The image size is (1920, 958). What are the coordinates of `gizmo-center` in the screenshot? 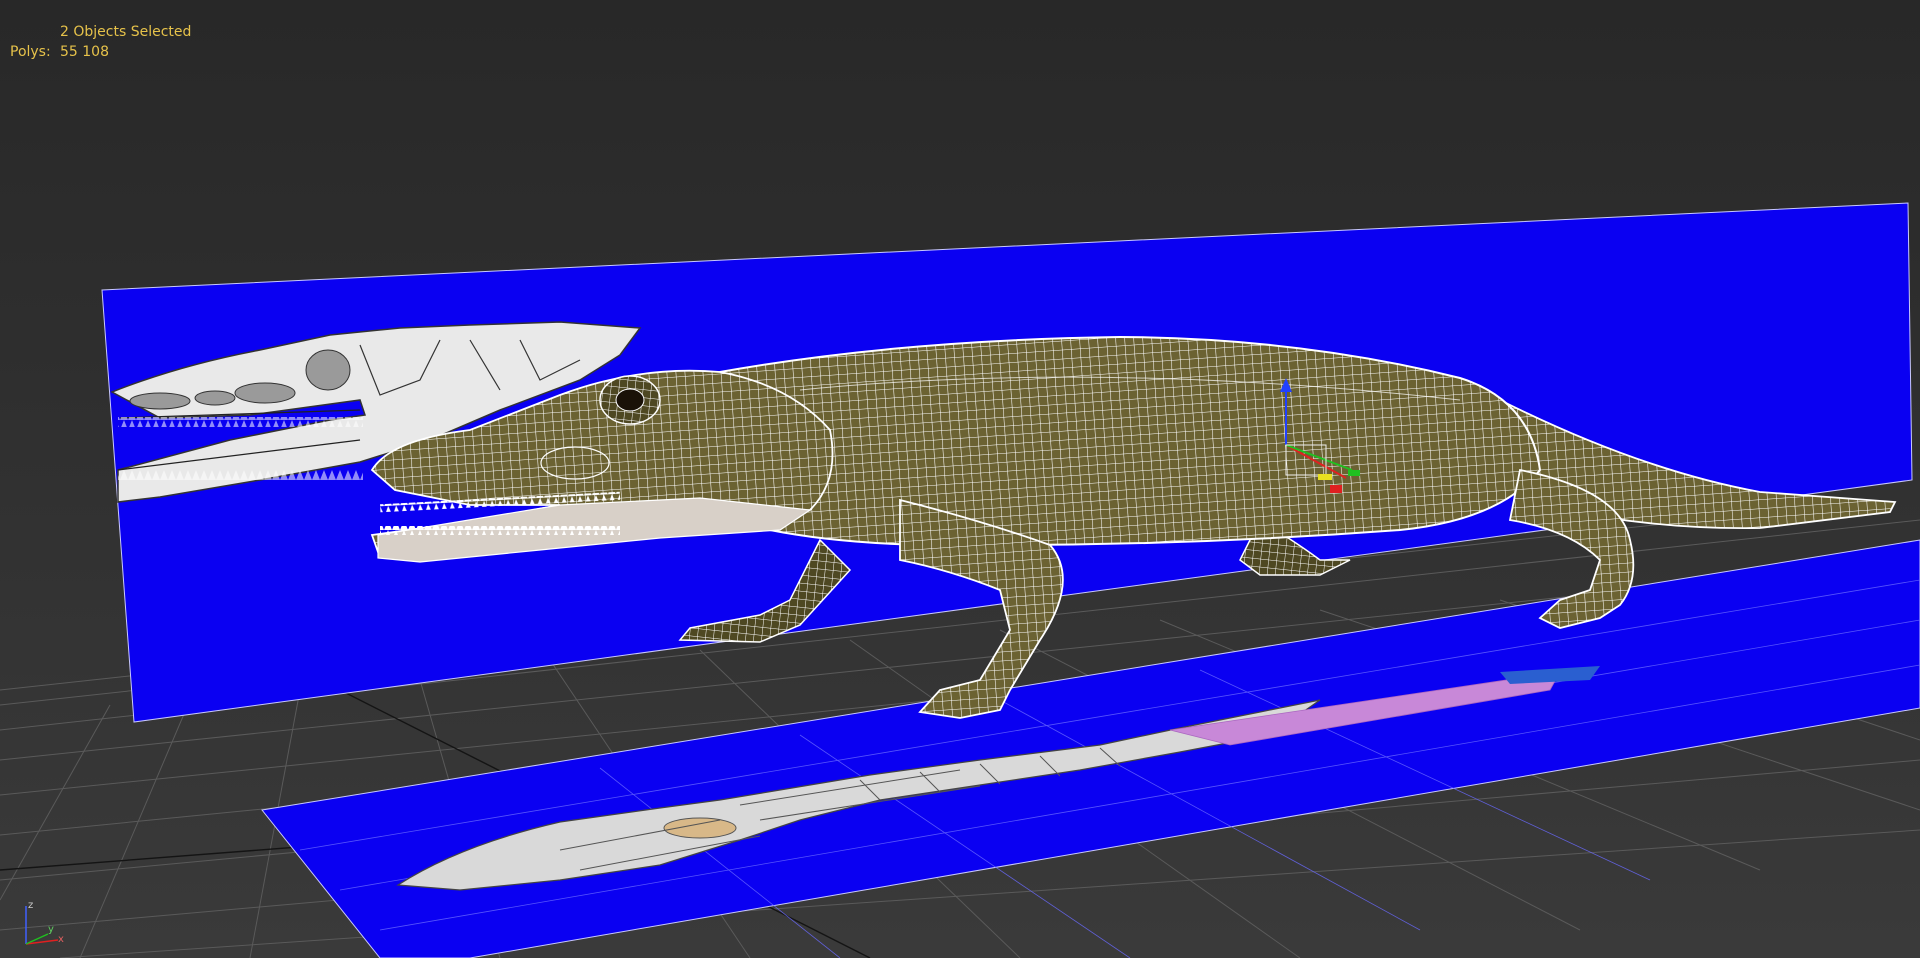 It's located at (1325, 477).